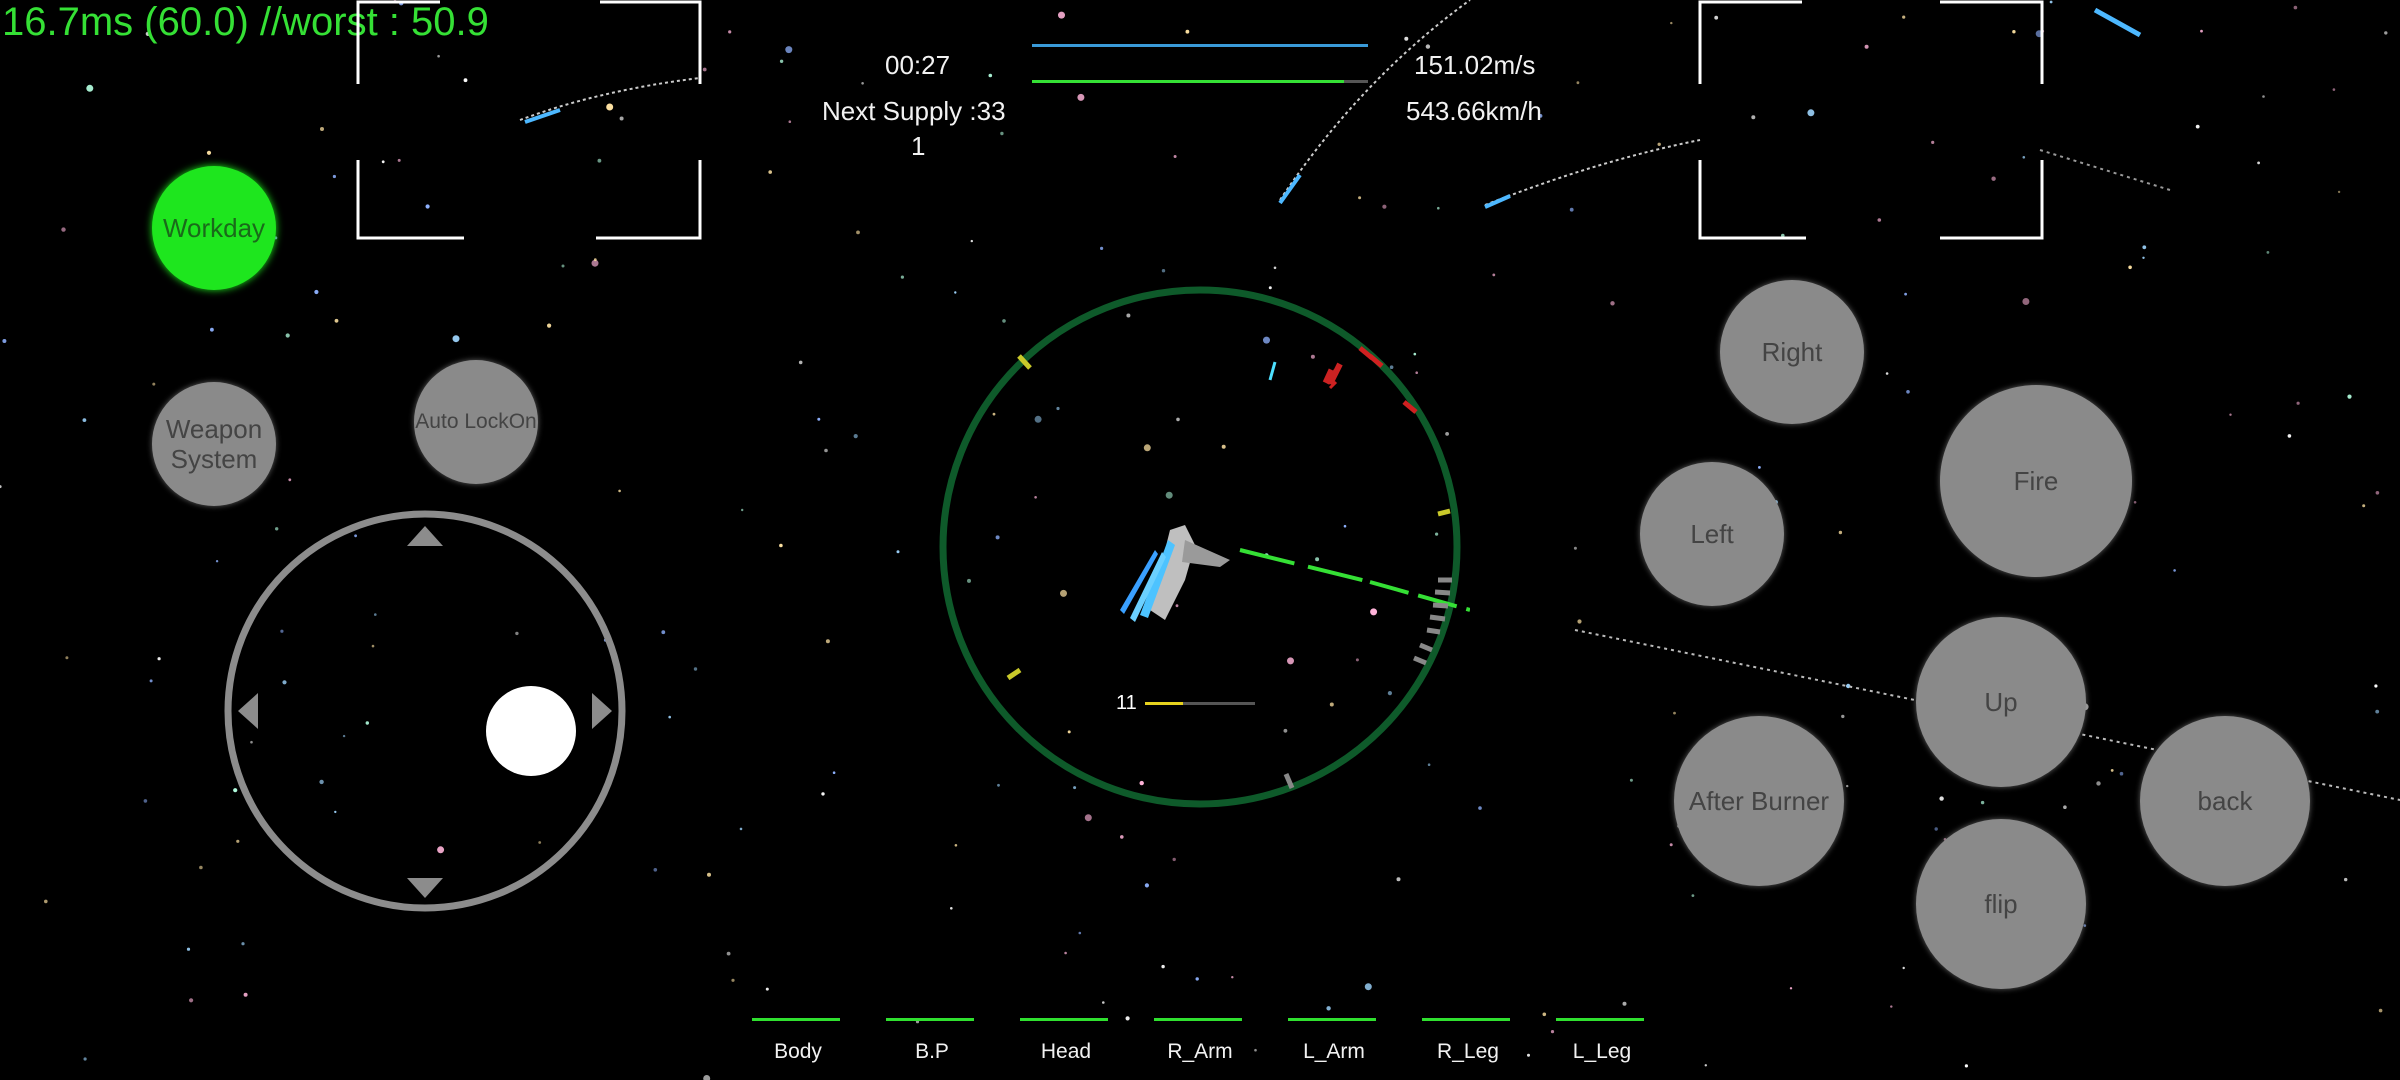  Describe the element at coordinates (1334, 1051) in the screenshot. I see `part-label-l-arm: L_Arm` at that location.